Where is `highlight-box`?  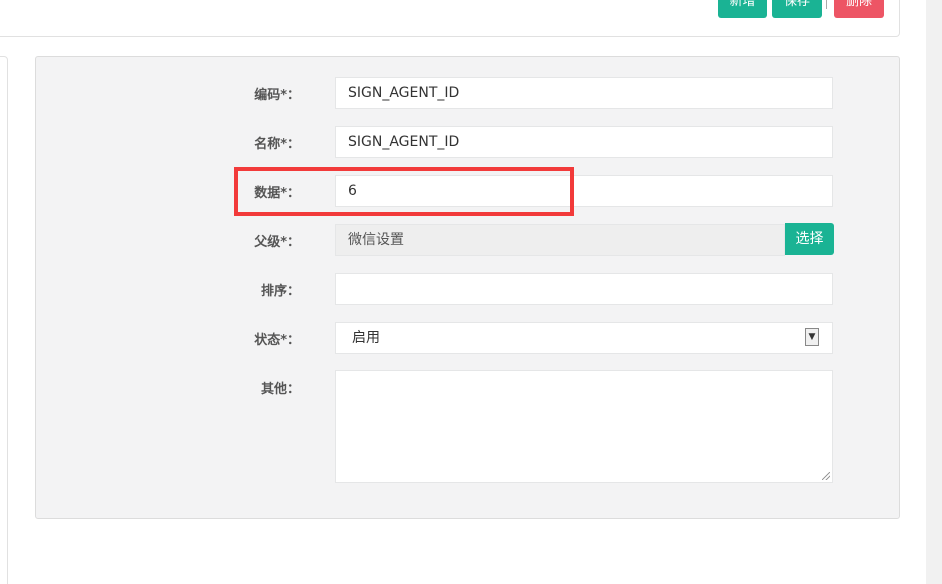 highlight-box is located at coordinates (404, 191).